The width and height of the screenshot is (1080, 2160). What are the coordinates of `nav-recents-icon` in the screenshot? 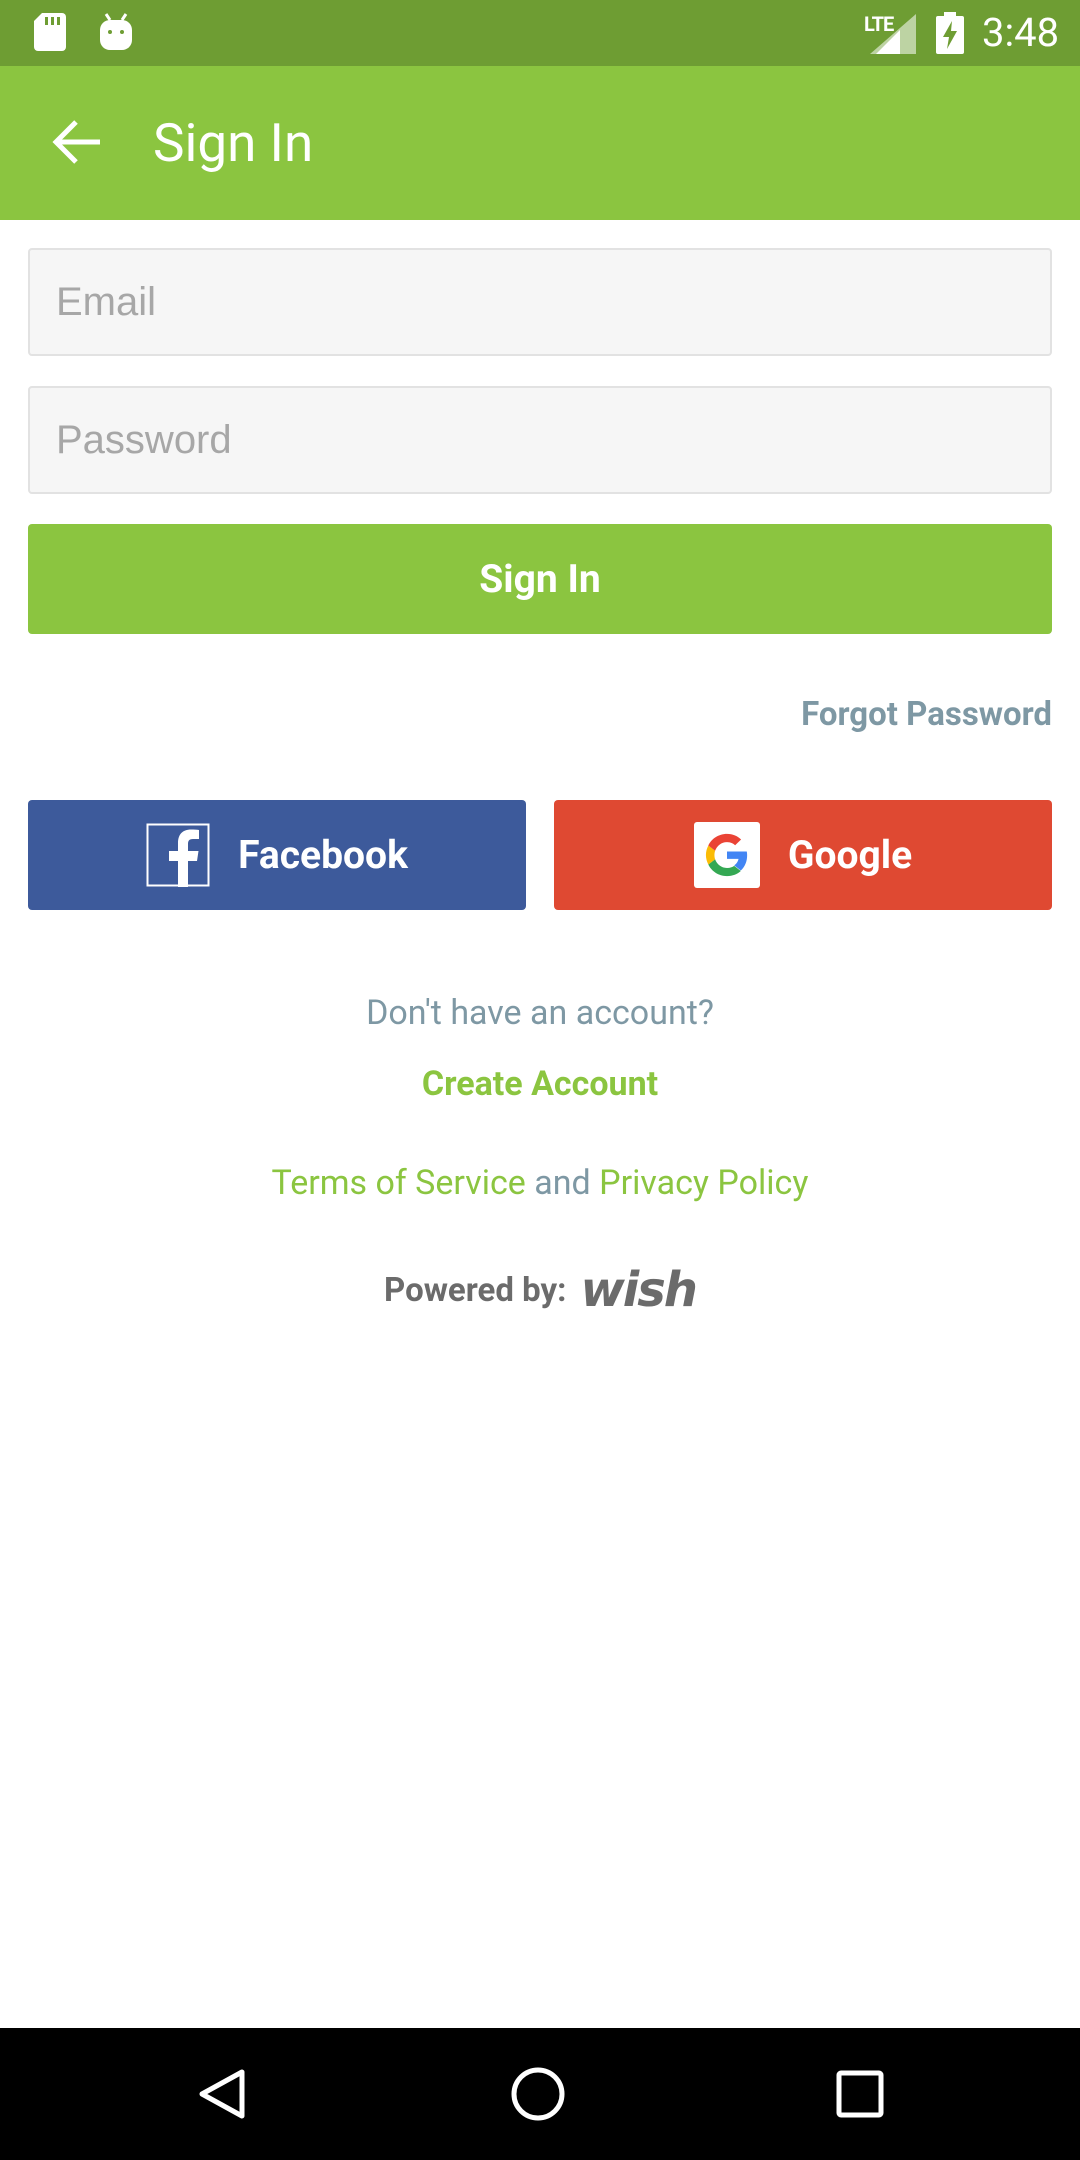 It's located at (860, 2094).